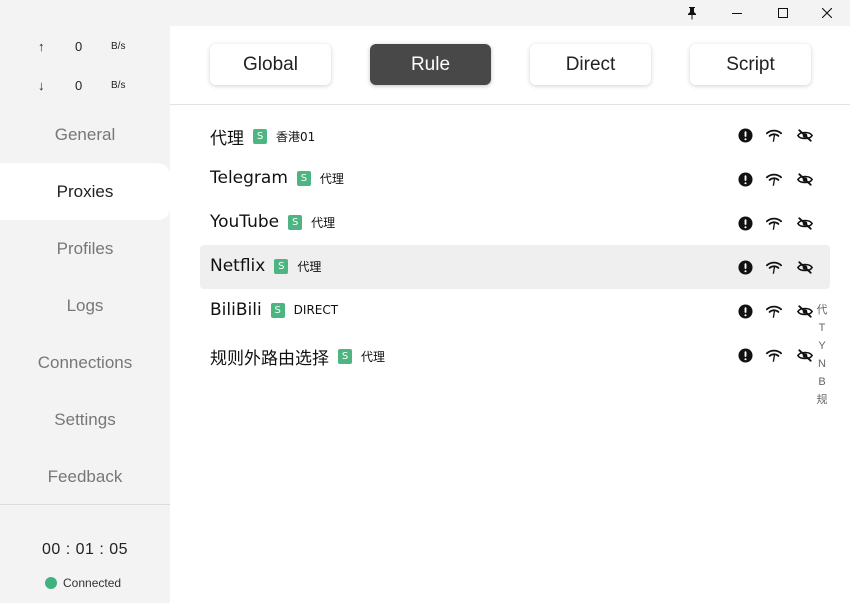 This screenshot has width=850, height=603. What do you see at coordinates (425, 13) in the screenshot?
I see `title-bar` at bounding box center [425, 13].